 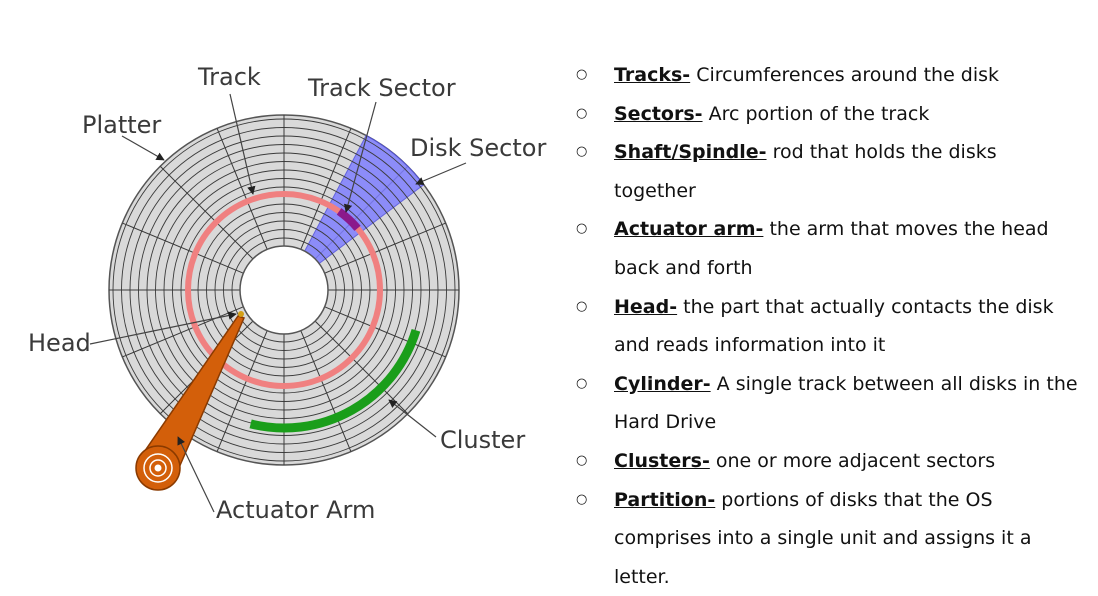 I want to click on label-cluster: Cluster, so click(x=482, y=440).